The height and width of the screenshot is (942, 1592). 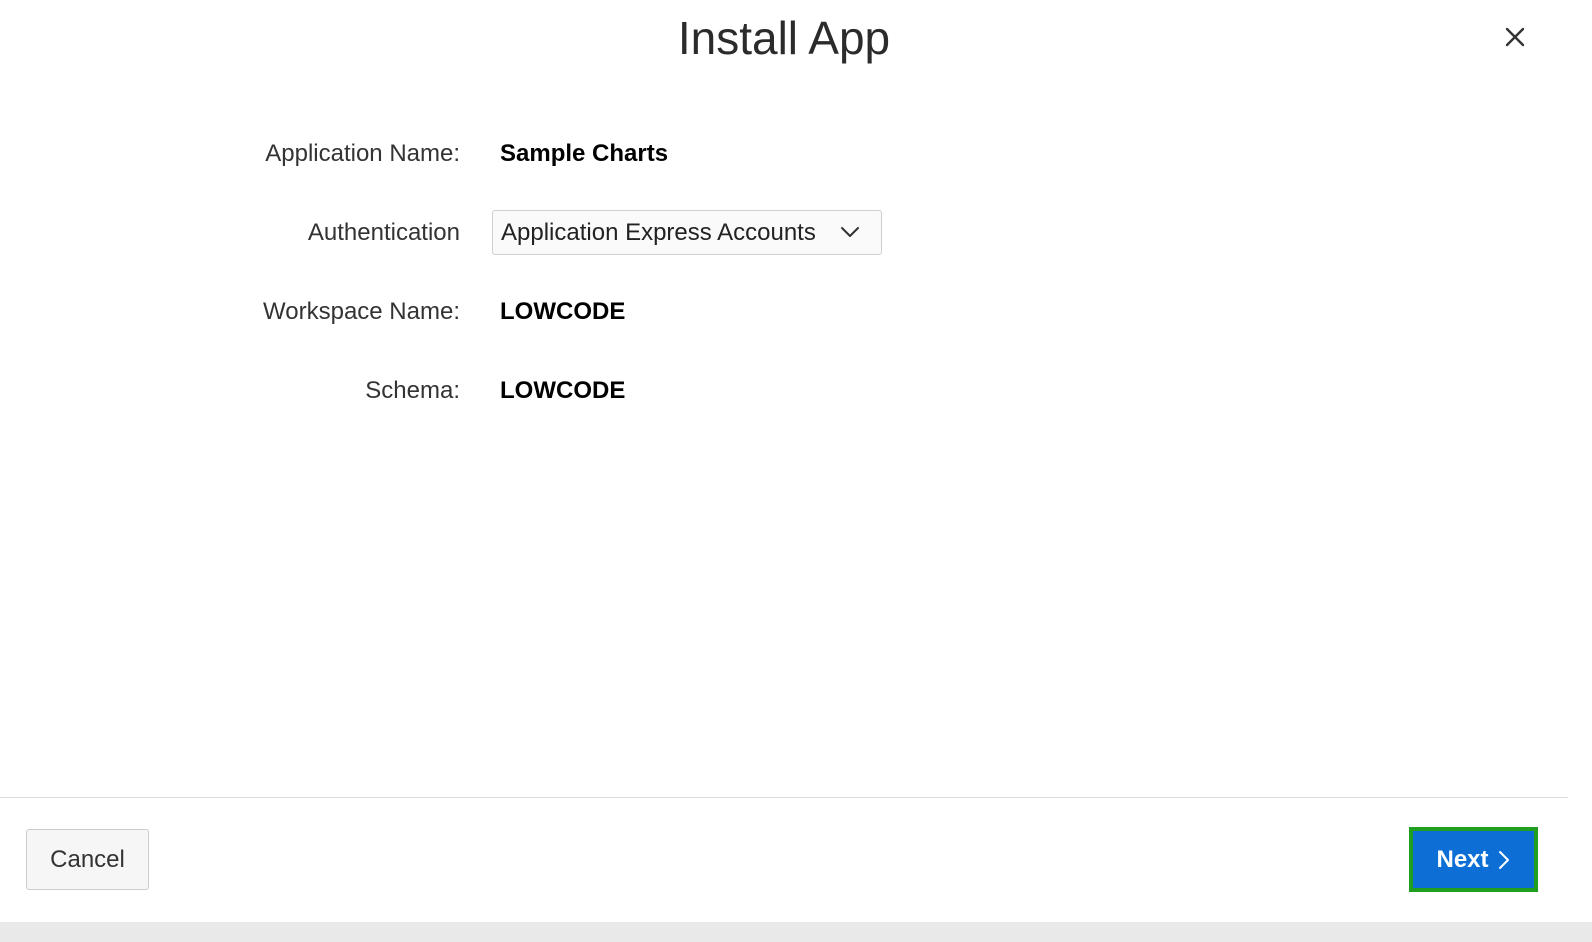 I want to click on dialog-title: Install App, so click(x=784, y=38).